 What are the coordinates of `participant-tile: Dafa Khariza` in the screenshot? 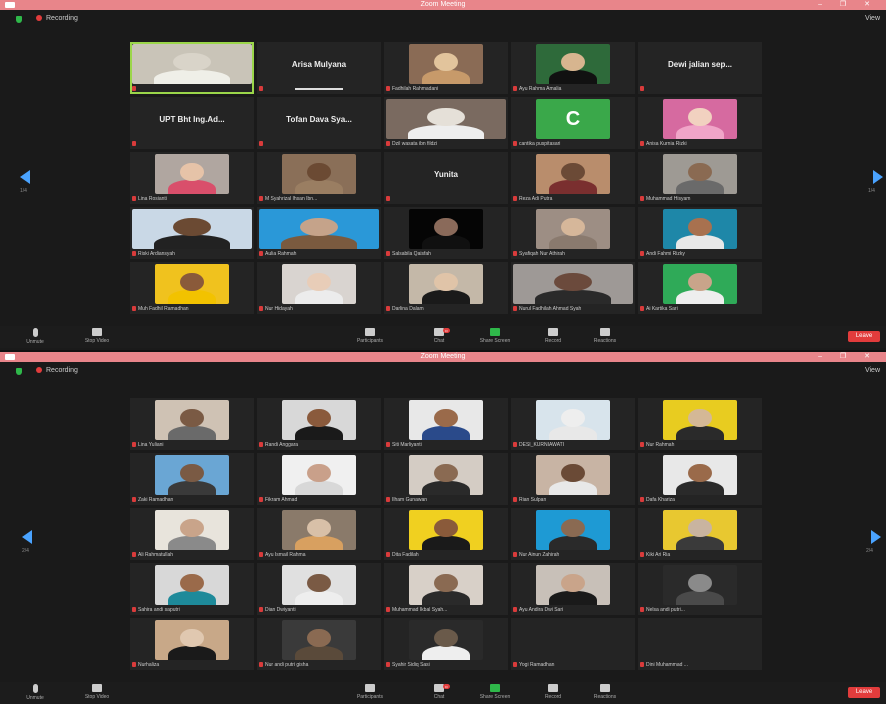 It's located at (700, 479).